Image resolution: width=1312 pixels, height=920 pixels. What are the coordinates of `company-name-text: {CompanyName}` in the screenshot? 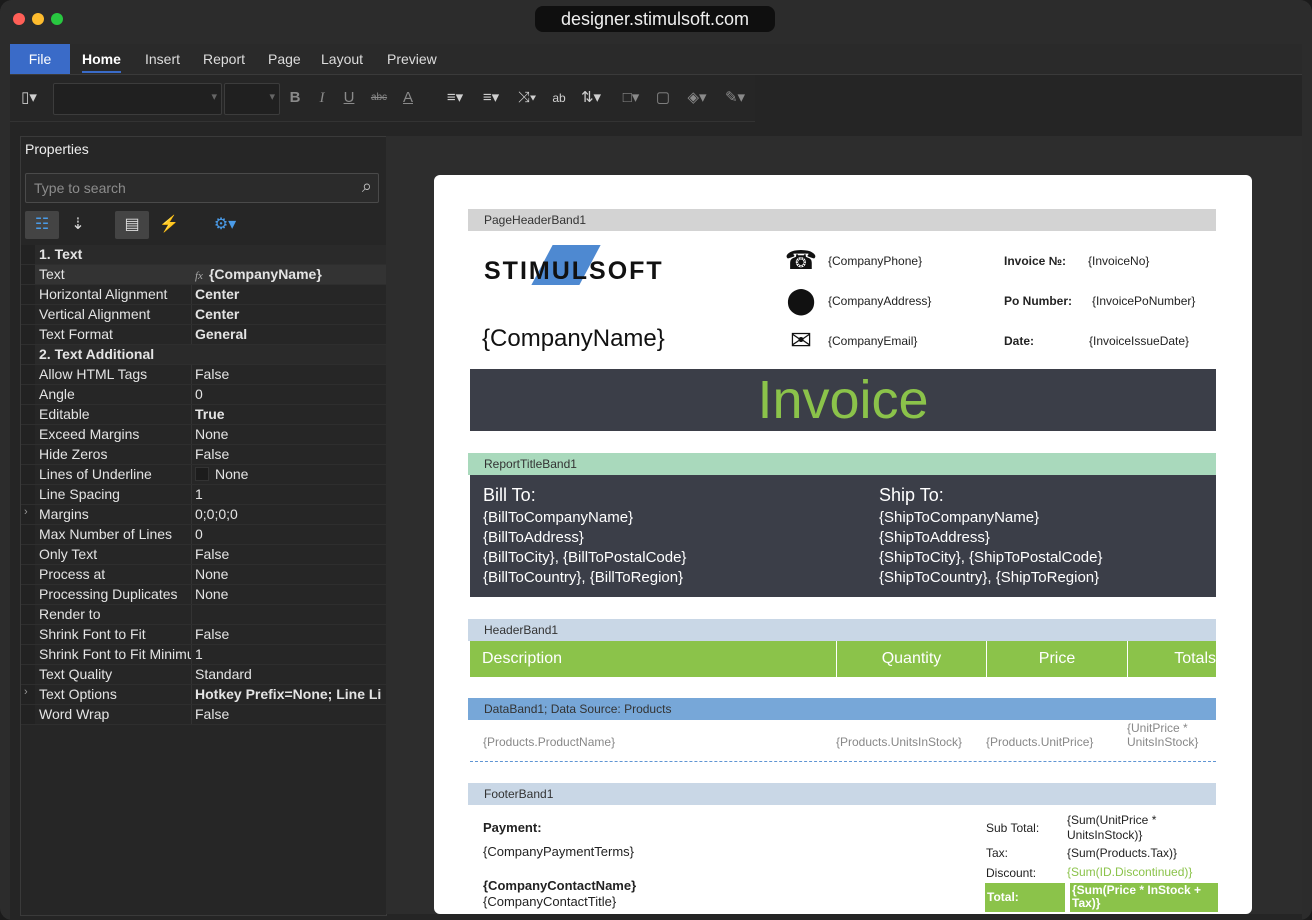 It's located at (573, 339).